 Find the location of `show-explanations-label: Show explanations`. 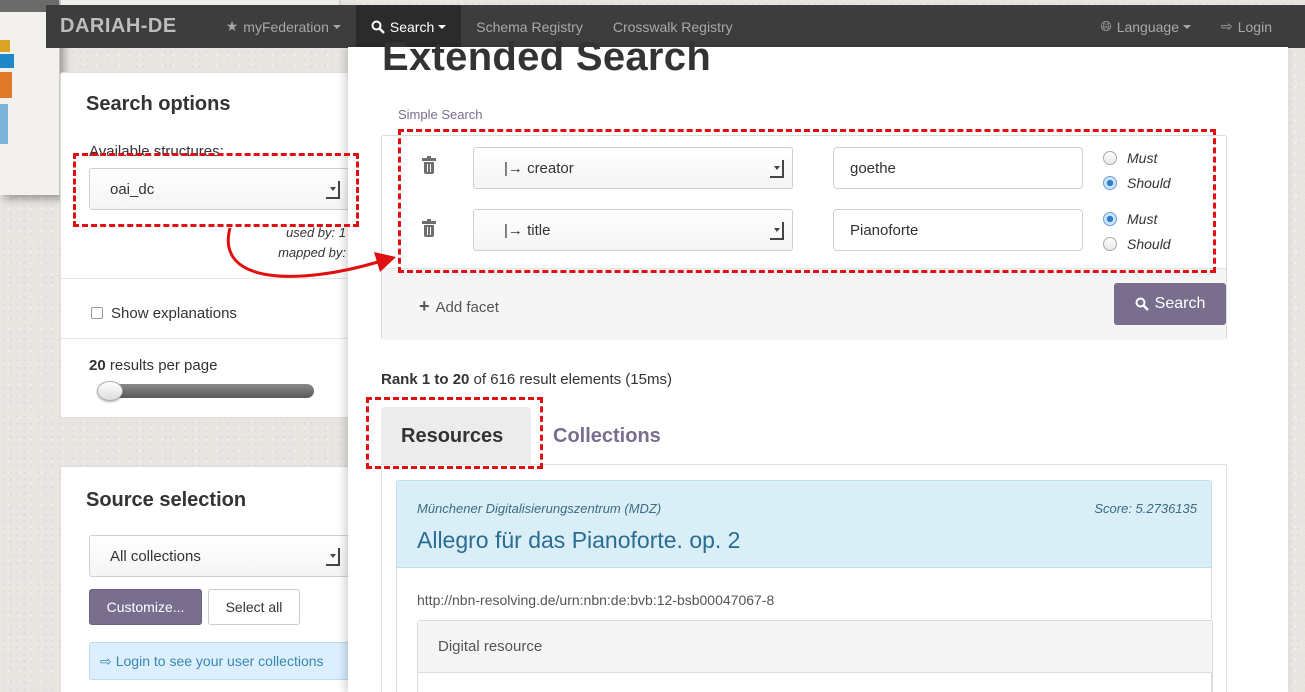

show-explanations-label: Show explanations is located at coordinates (174, 313).